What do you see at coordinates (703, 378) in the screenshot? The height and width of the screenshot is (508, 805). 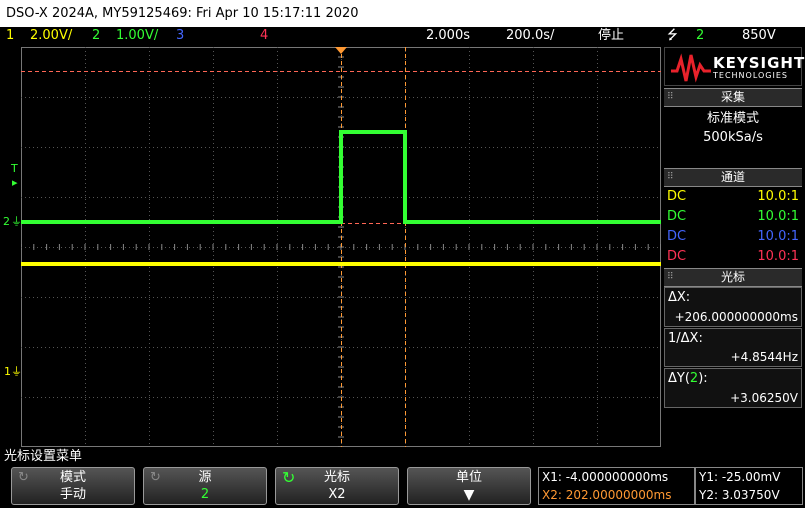 I see `cursor-dy-suffix: ):` at bounding box center [703, 378].